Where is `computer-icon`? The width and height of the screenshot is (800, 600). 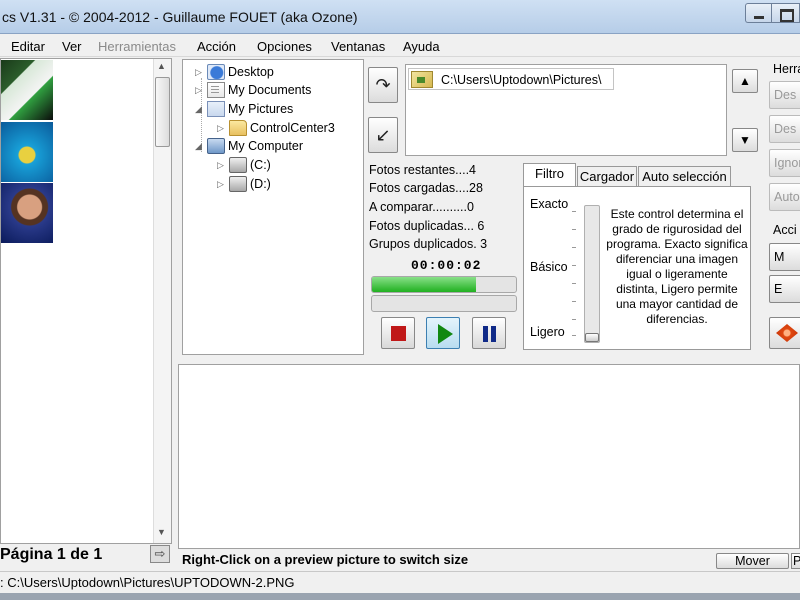 computer-icon is located at coordinates (216, 146).